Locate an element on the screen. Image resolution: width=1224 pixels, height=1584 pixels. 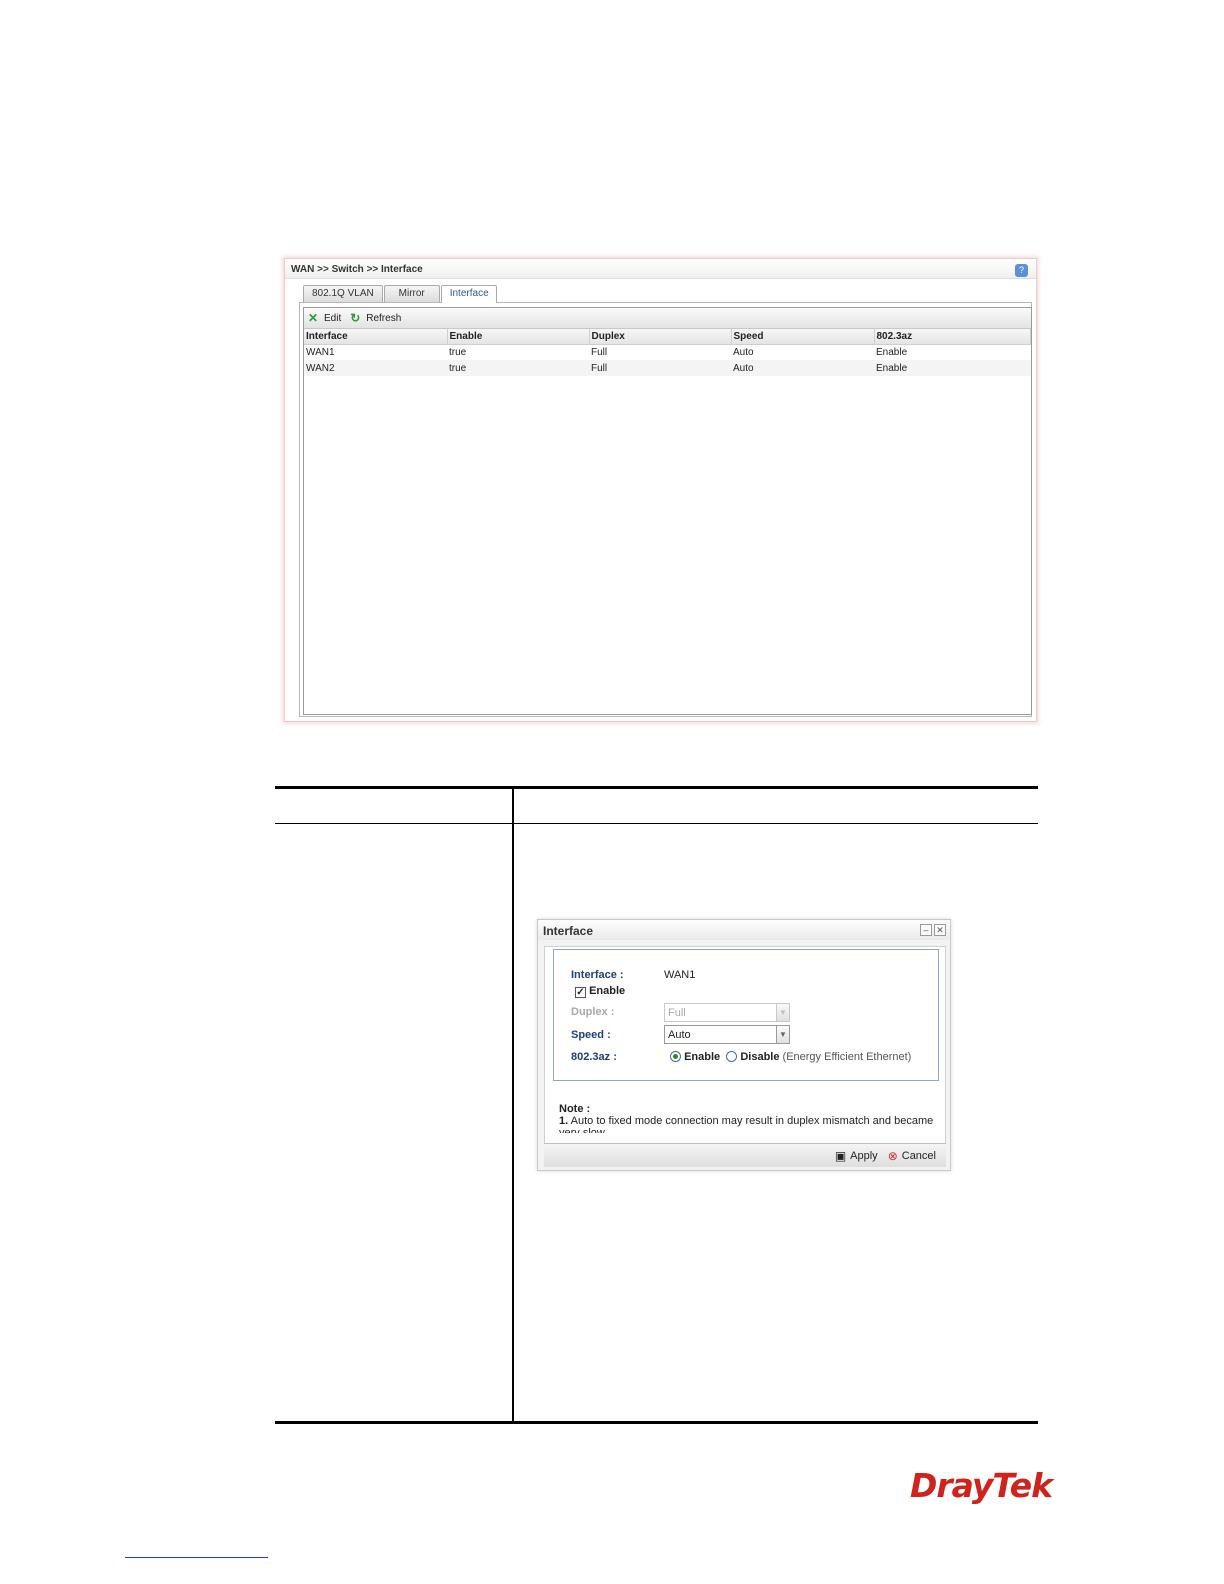
description-table-column-divider is located at coordinates (513, 1105).